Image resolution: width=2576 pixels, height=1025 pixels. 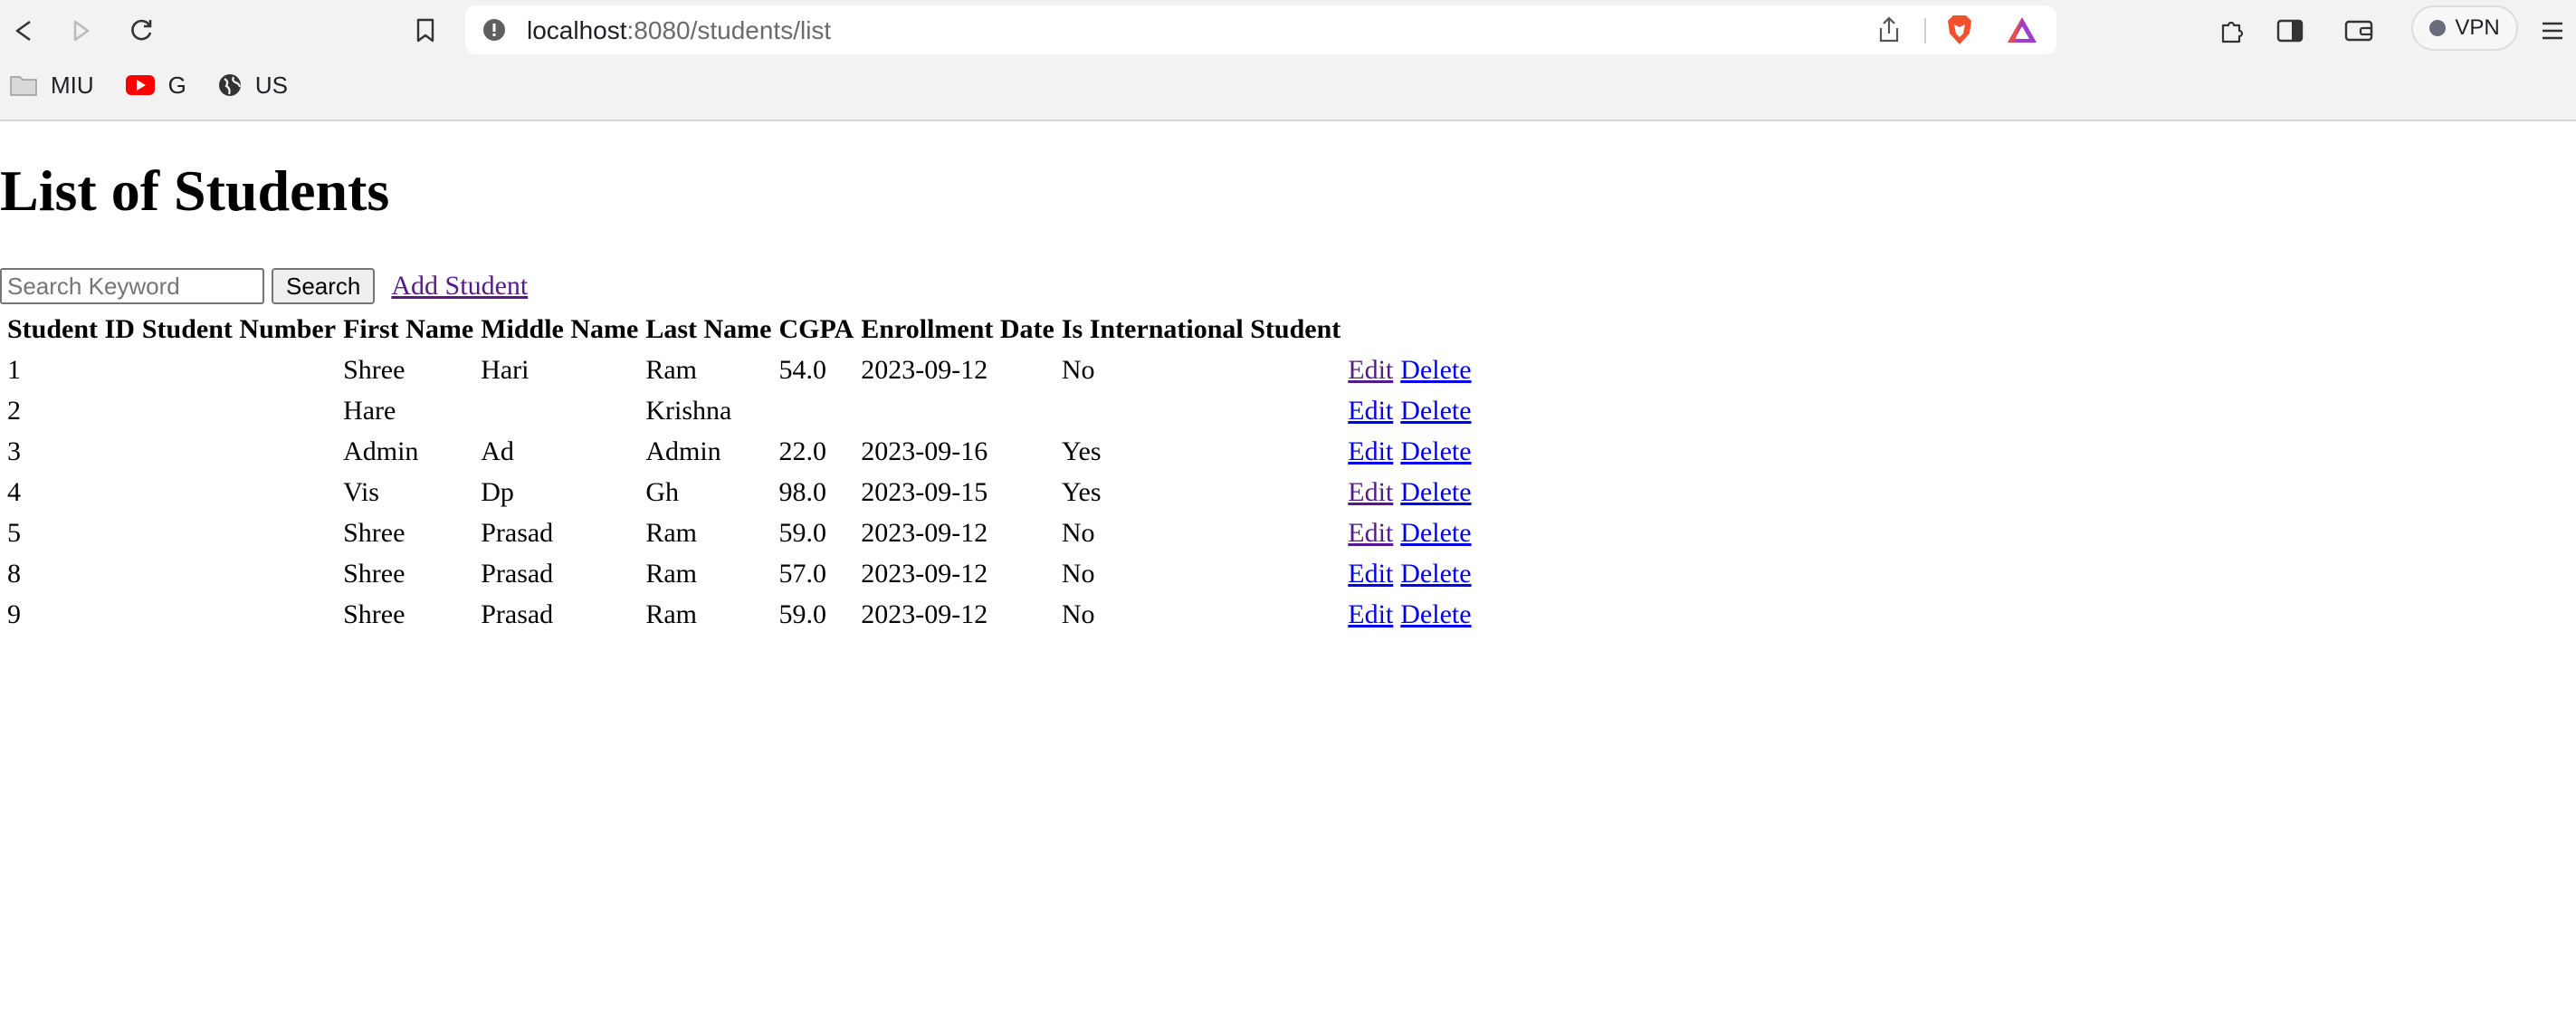 I want to click on international-cell, so click(x=1201, y=410).